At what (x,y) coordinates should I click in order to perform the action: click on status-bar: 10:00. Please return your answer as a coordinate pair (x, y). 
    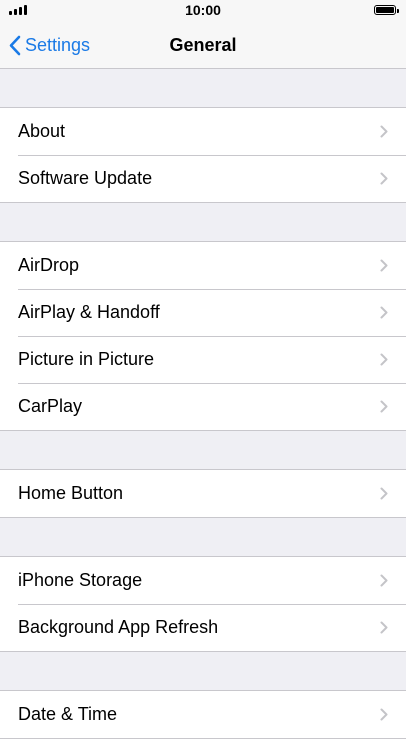
    Looking at the image, I should click on (203, 11).